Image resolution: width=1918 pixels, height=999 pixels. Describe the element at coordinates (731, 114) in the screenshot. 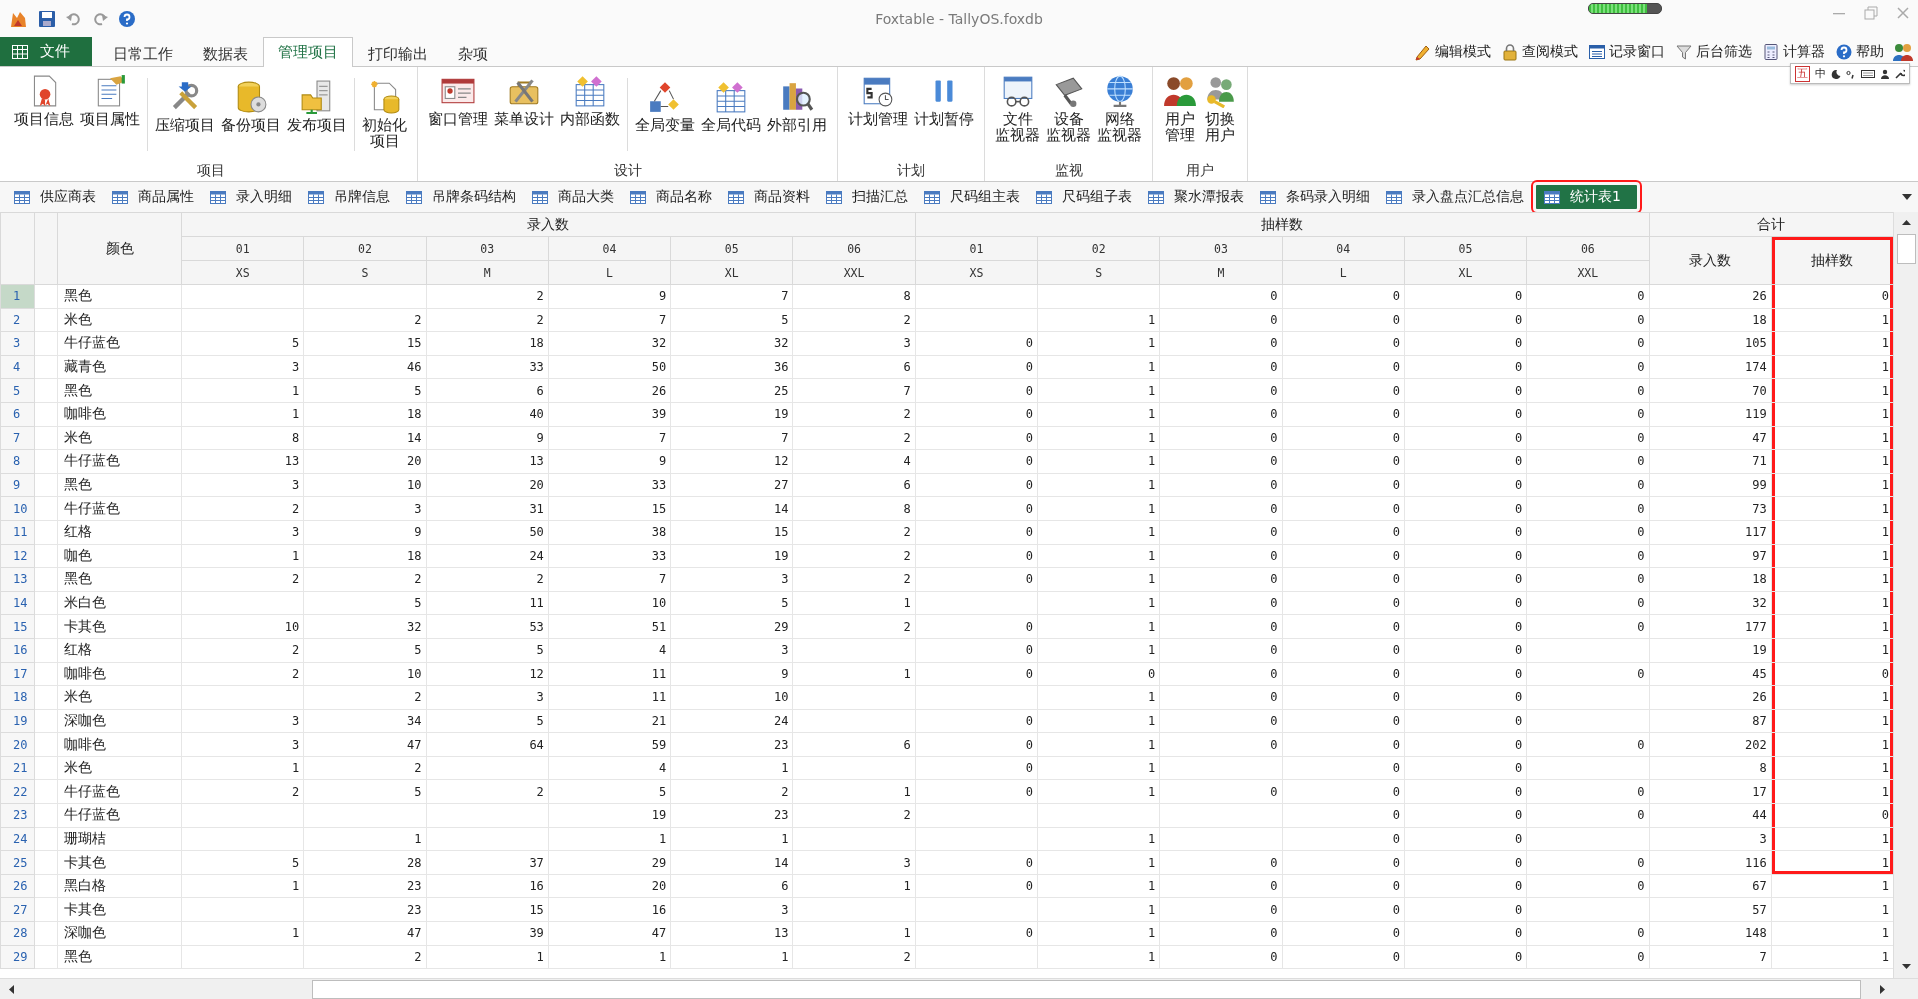

I see `ribbon-button: 全局代码` at that location.